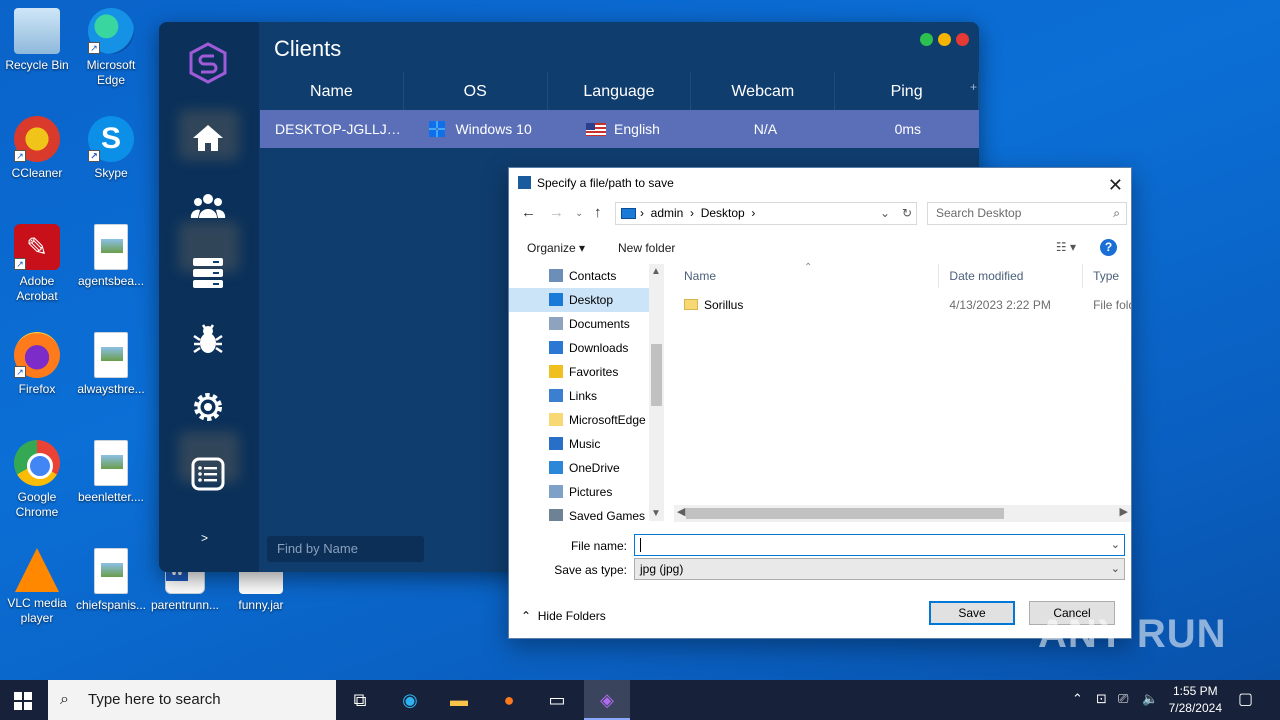 The height and width of the screenshot is (720, 1280). I want to click on tree-item-microsoftedge: MicrosoftEdge, so click(586, 420).